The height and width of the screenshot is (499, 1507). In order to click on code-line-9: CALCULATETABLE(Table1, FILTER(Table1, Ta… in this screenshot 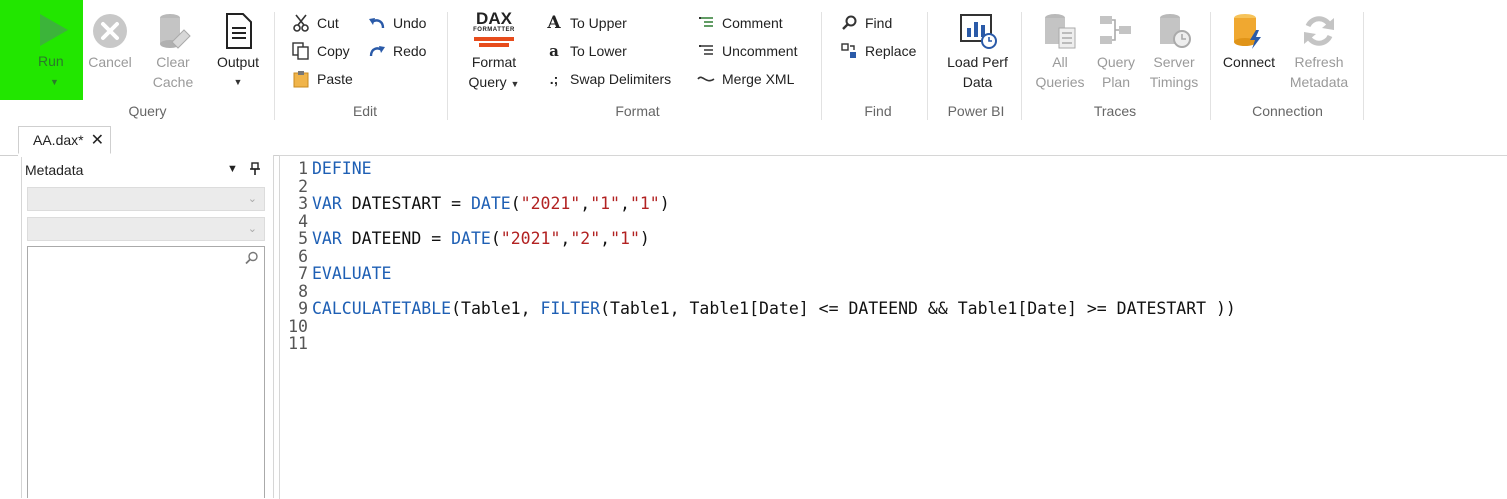, I will do `click(774, 308)`.